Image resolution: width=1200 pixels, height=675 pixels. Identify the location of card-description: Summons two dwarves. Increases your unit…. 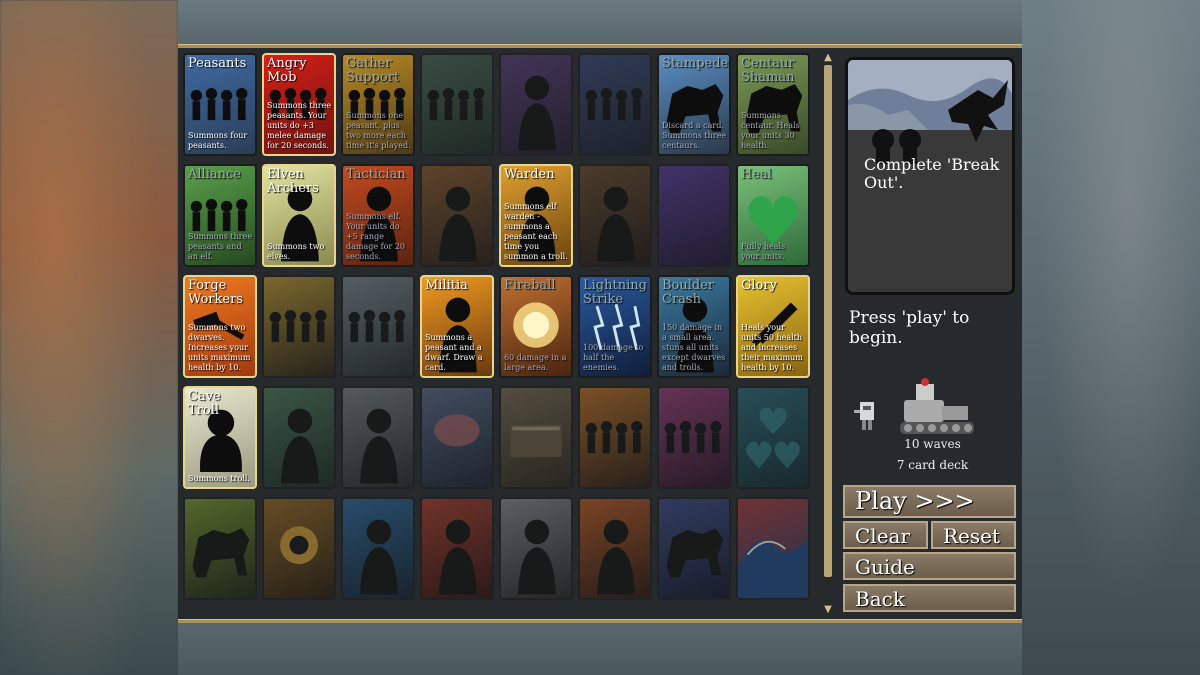
(219, 347).